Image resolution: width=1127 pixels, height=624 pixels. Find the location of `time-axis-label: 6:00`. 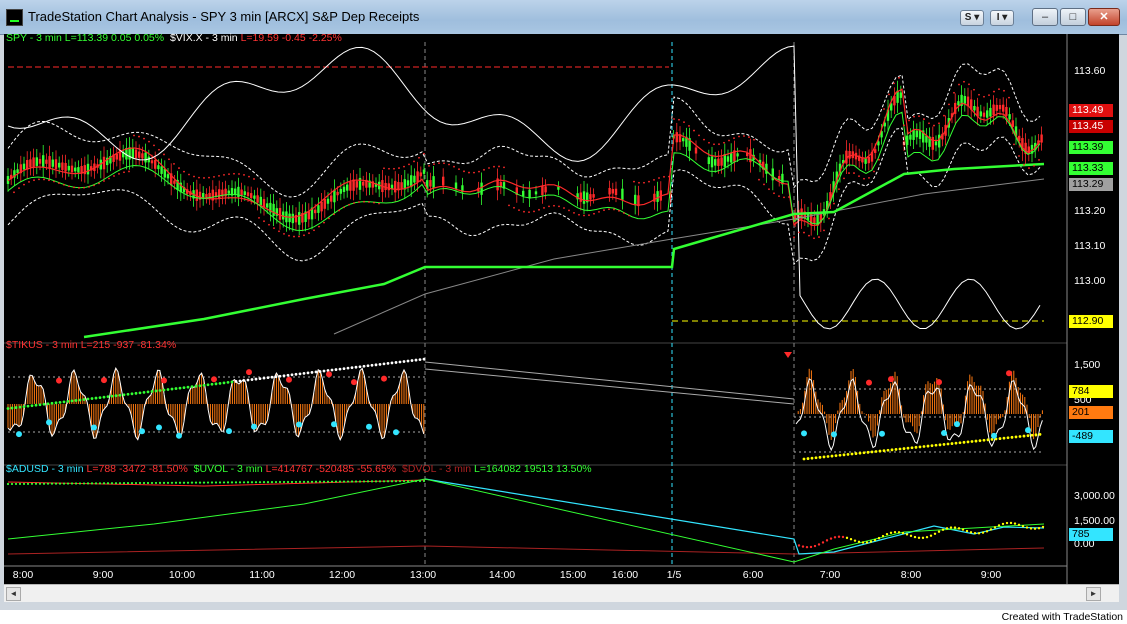

time-axis-label: 6:00 is located at coordinates (753, 575).